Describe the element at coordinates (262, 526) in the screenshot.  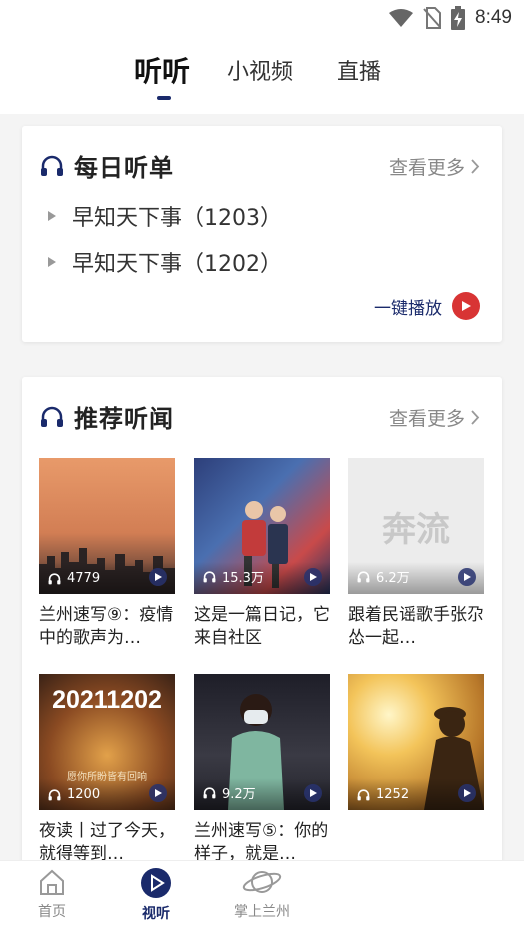
I see `recommended-thumbnail: 15.3万` at that location.